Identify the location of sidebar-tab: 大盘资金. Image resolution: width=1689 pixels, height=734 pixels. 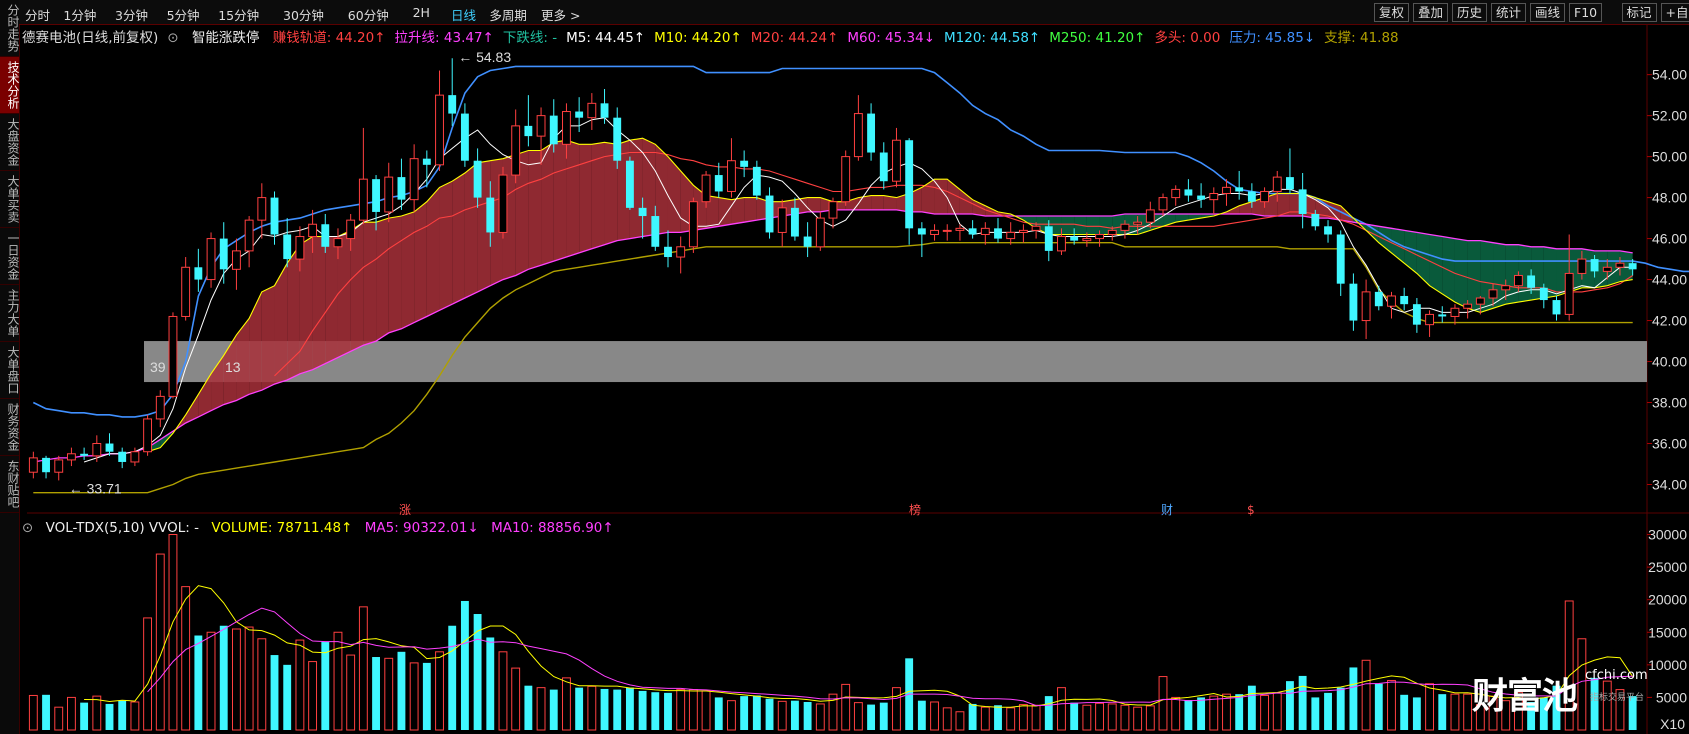
(10, 142).